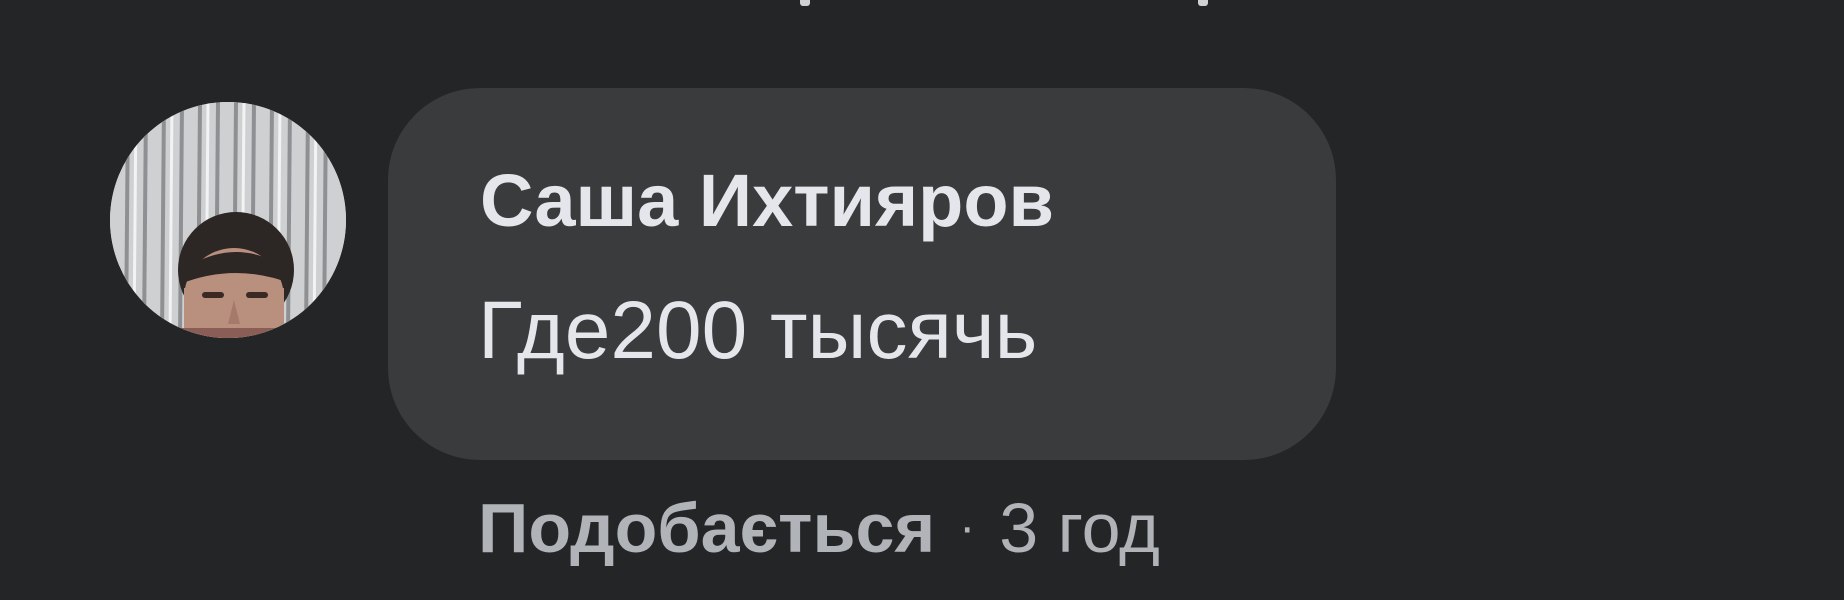 The height and width of the screenshot is (600, 1844). I want to click on comment-text: Где200 тысячь, so click(758, 330).